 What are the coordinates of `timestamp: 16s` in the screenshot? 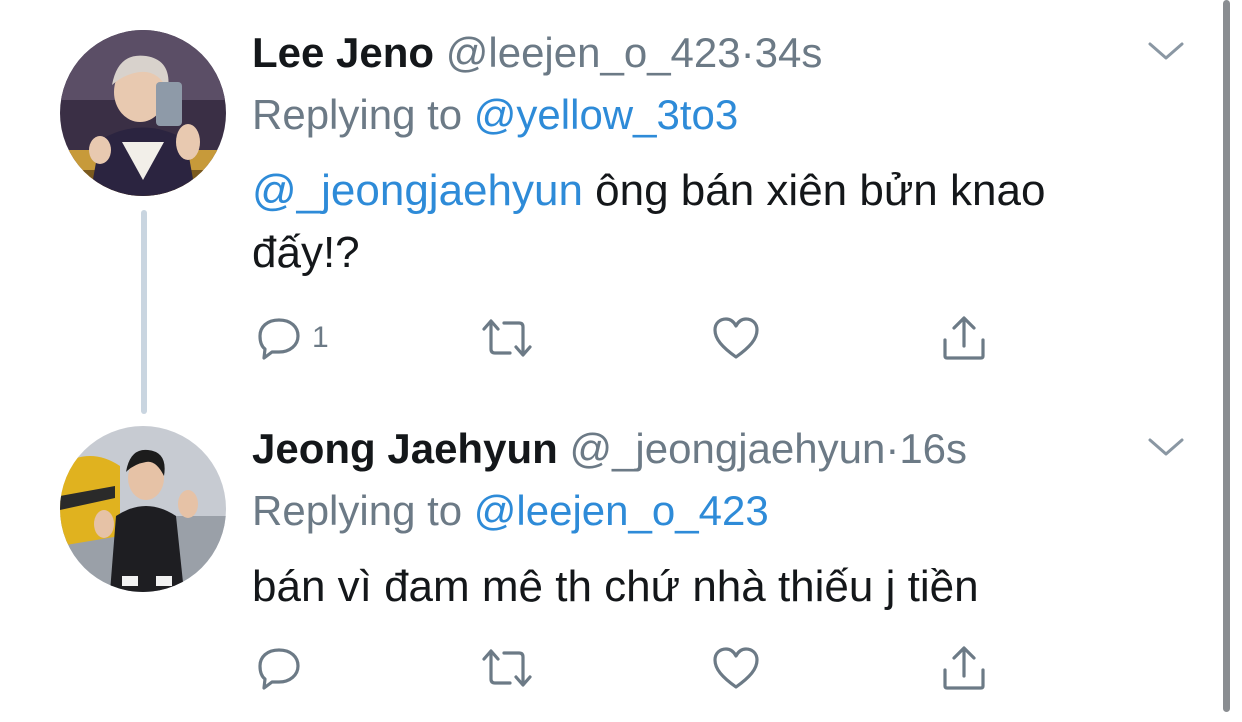 It's located at (933, 448).